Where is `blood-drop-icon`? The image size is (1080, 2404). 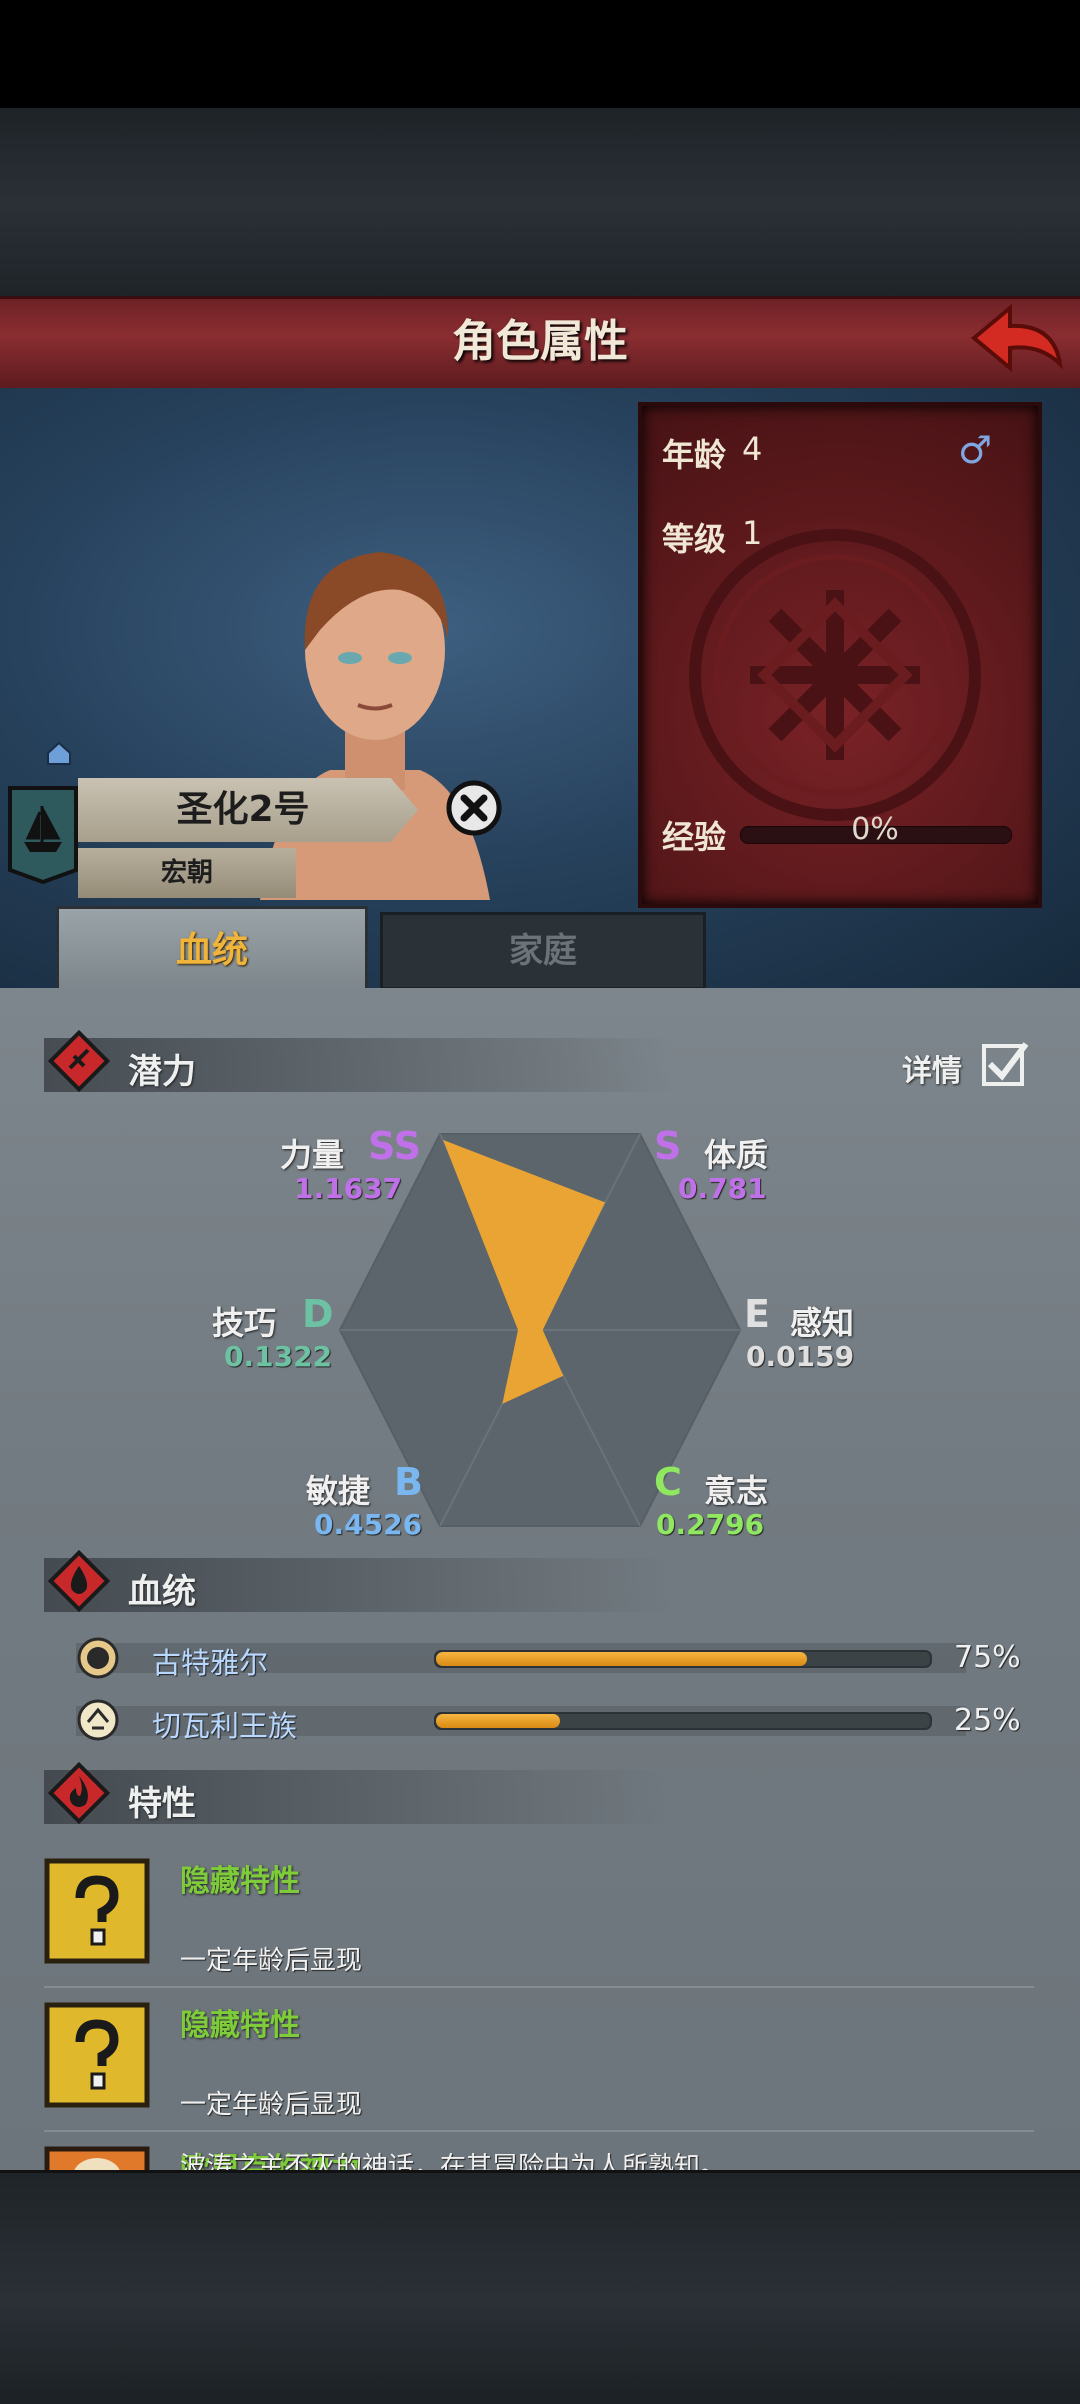
blood-drop-icon is located at coordinates (79, 1581).